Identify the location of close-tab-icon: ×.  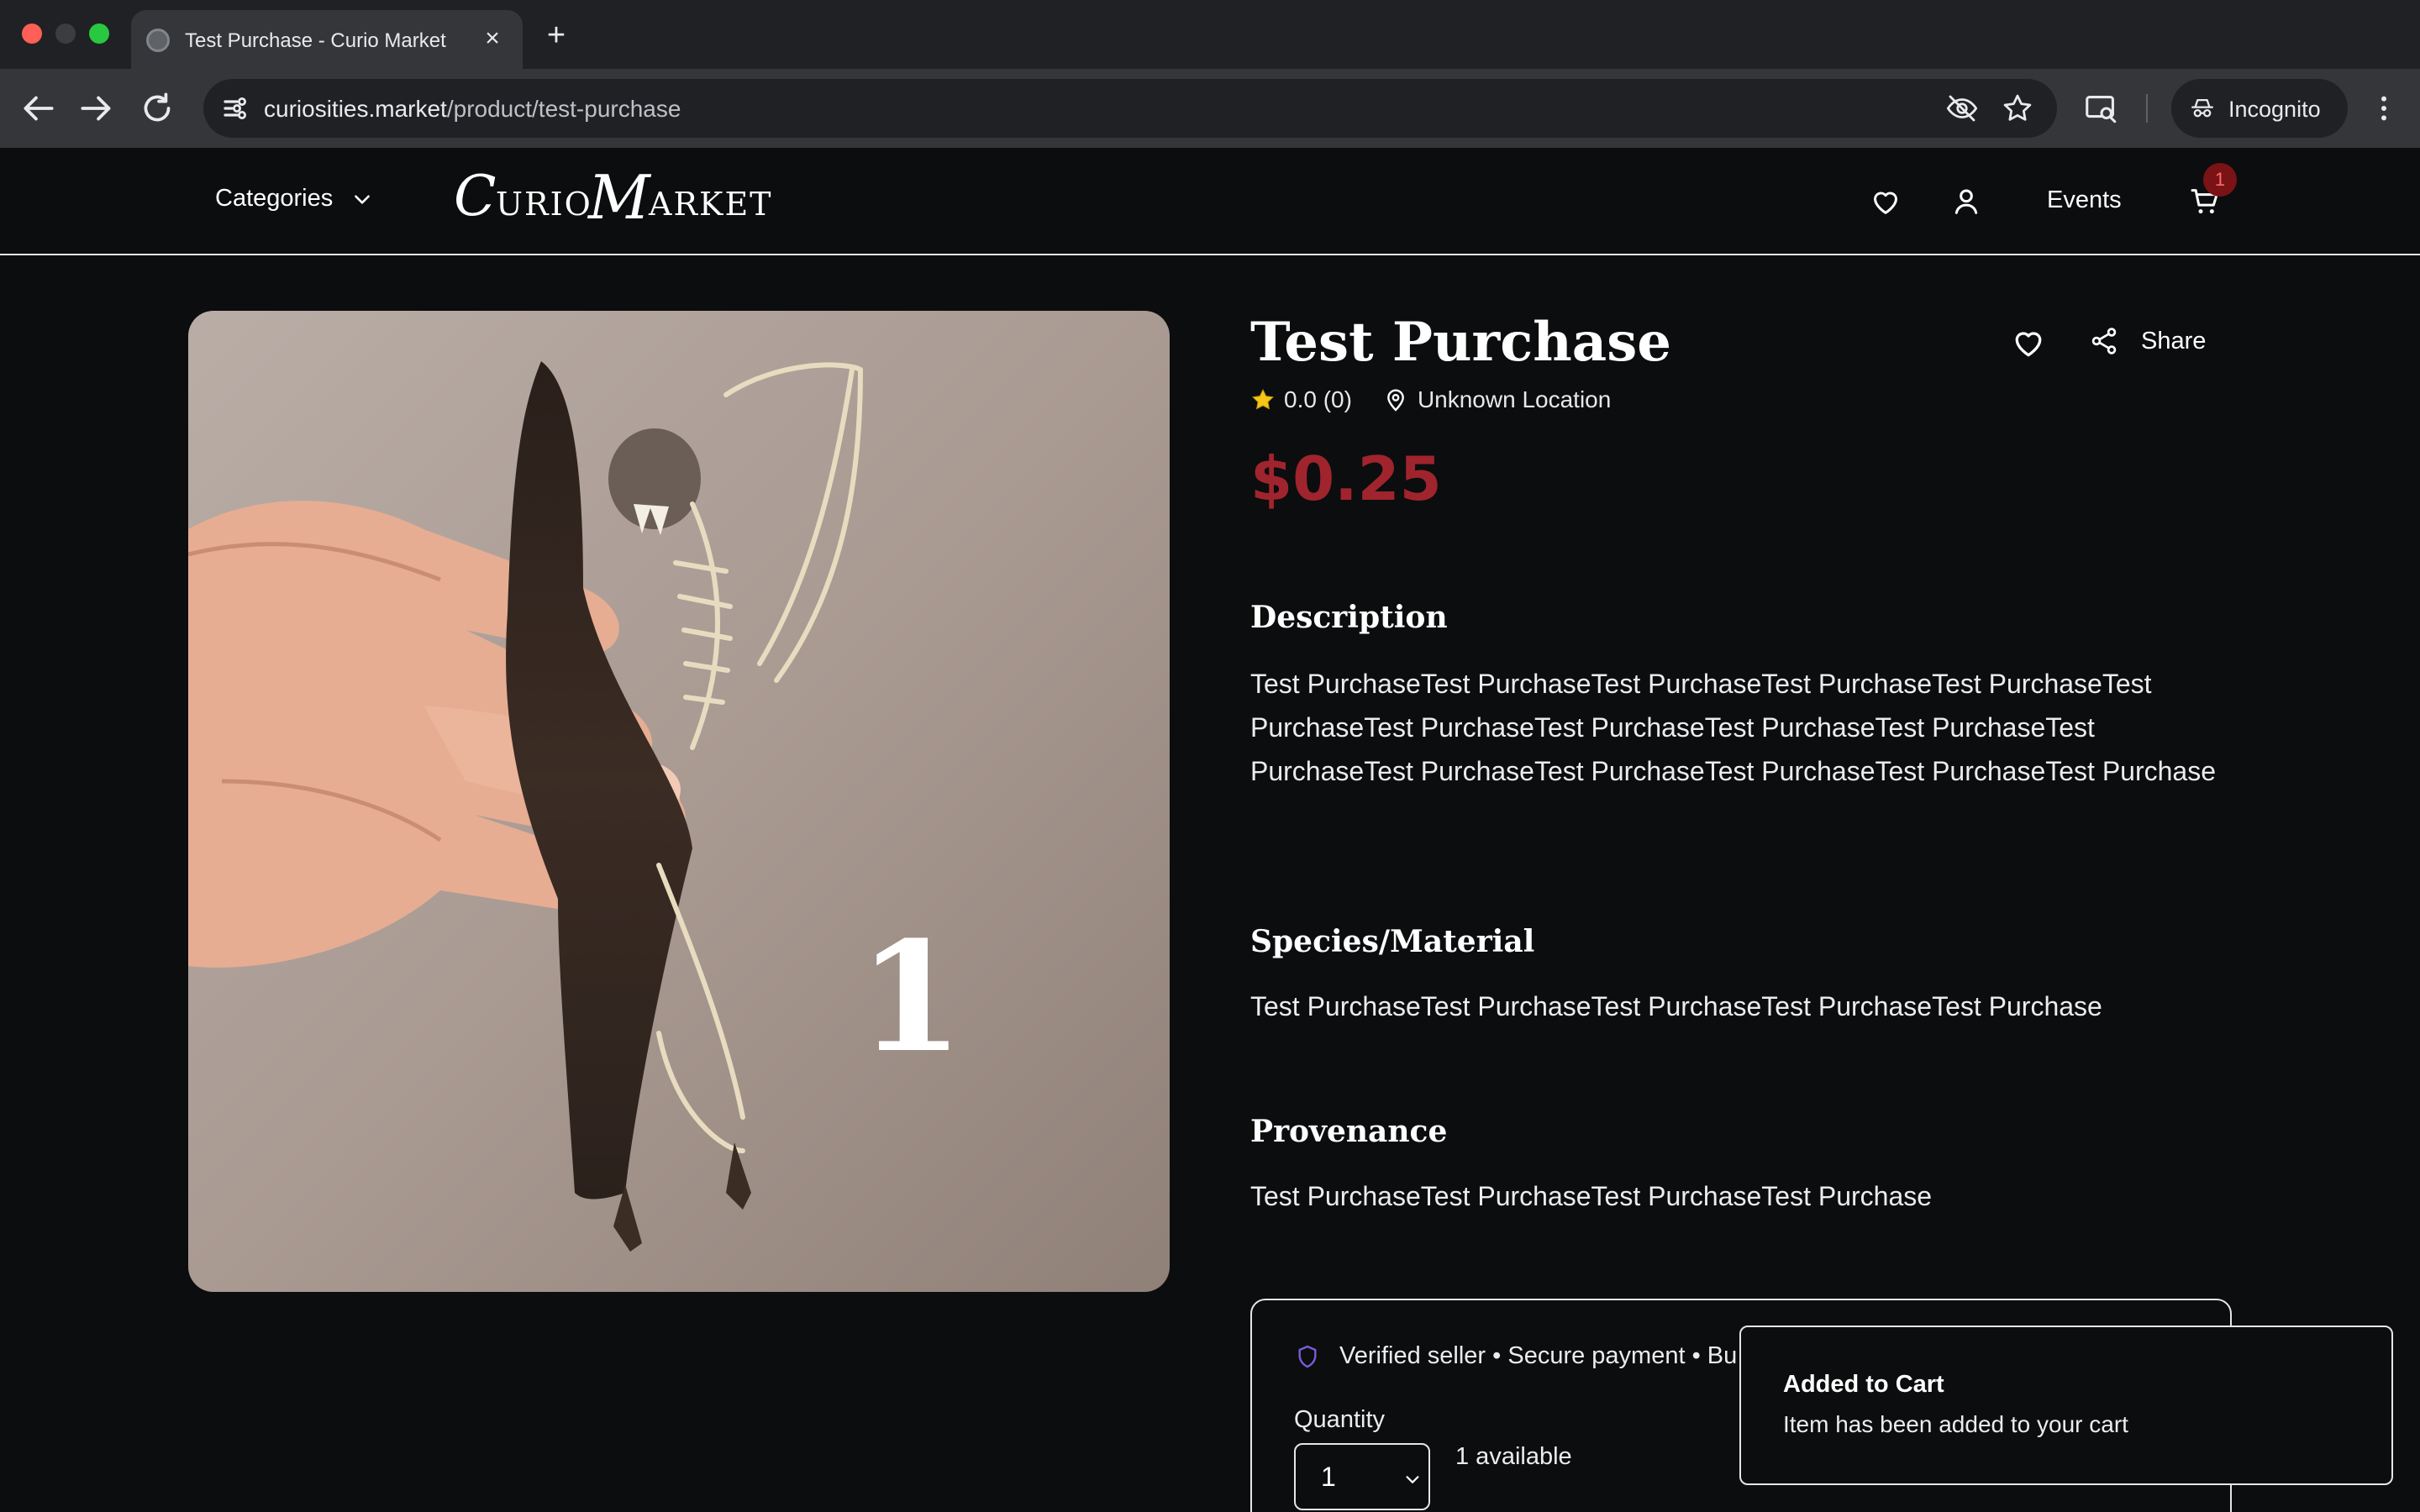
(493, 39).